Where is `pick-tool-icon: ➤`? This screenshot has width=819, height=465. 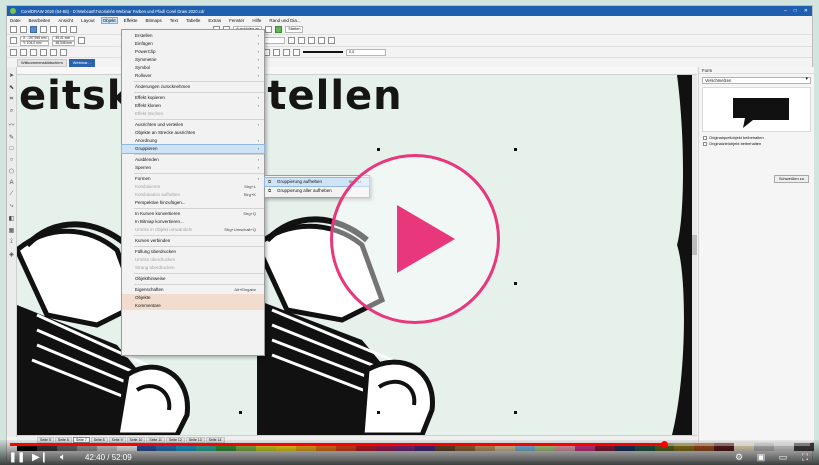
pick-tool-icon: ➤ is located at coordinates (11, 75).